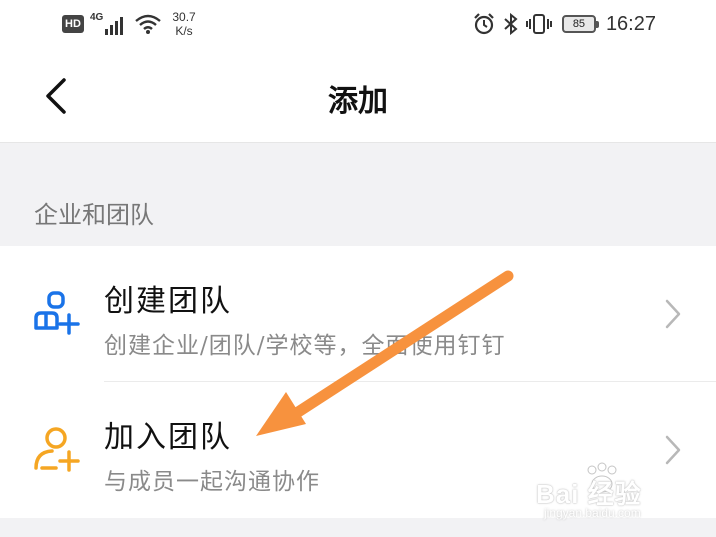 This screenshot has width=716, height=537. Describe the element at coordinates (358, 25) in the screenshot. I see `status-bar: HD 4G 30.7 K/s 85 16:27` at that location.